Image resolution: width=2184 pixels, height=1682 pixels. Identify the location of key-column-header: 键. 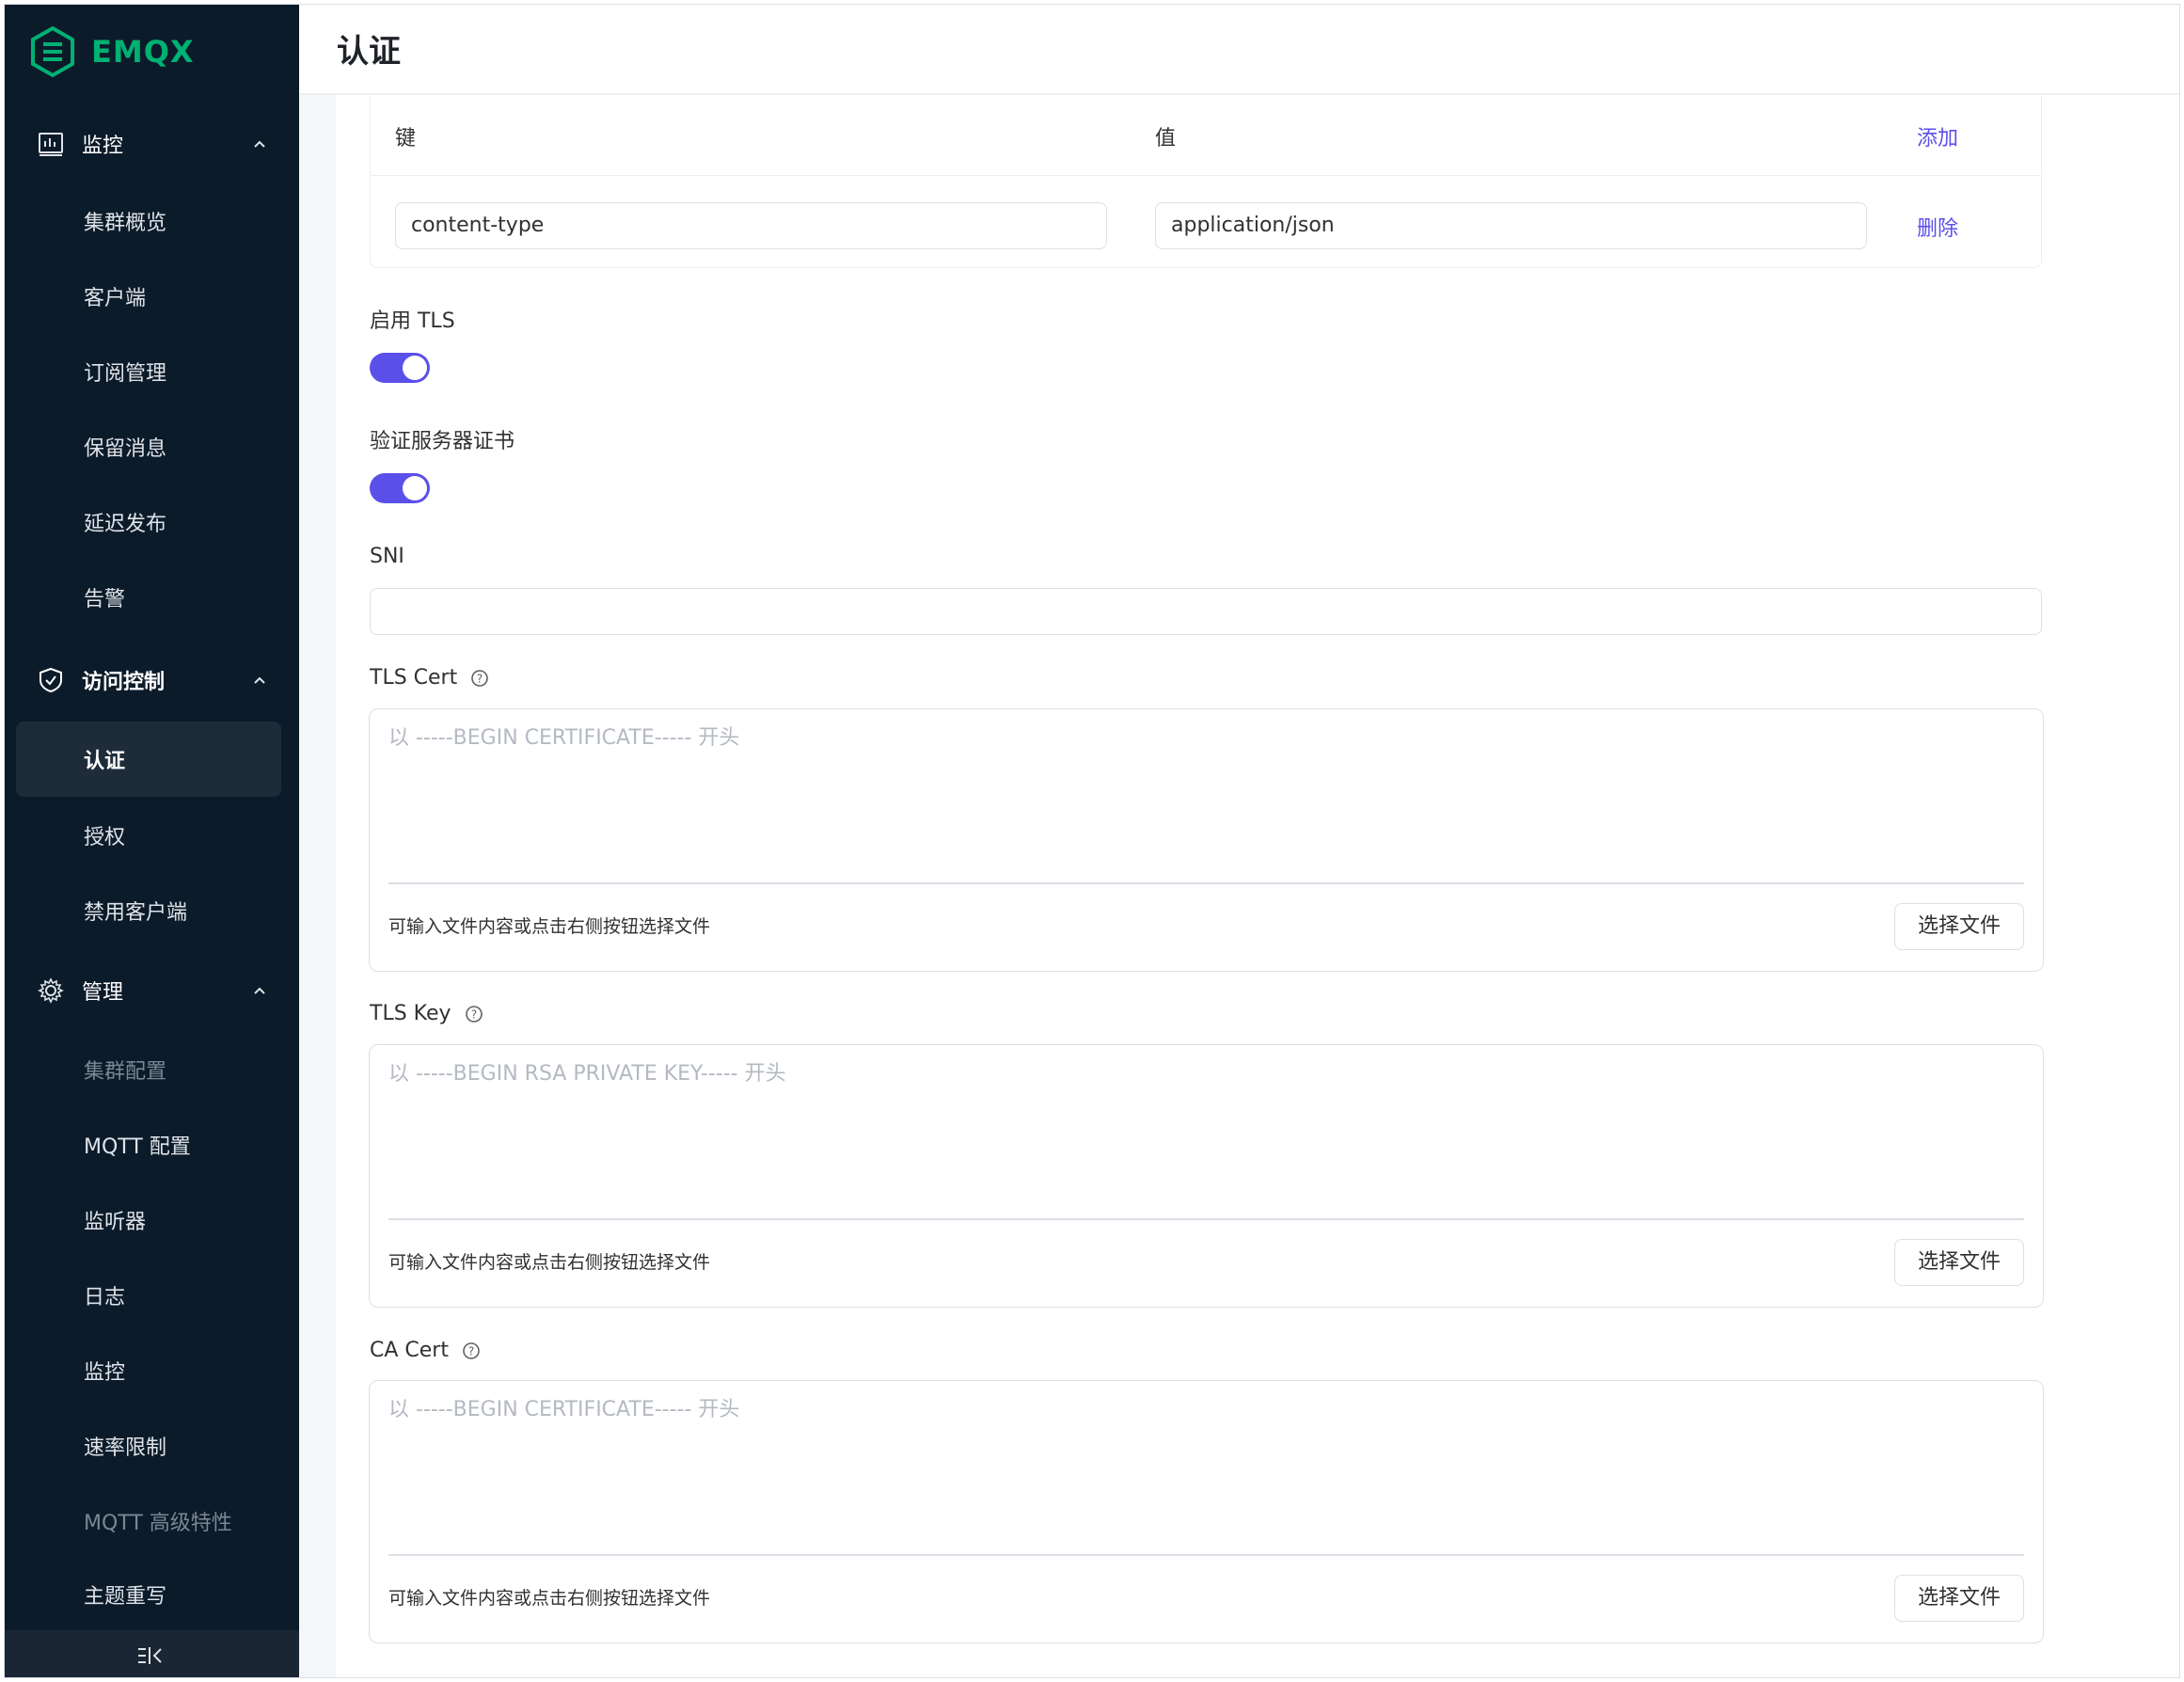
(406, 139).